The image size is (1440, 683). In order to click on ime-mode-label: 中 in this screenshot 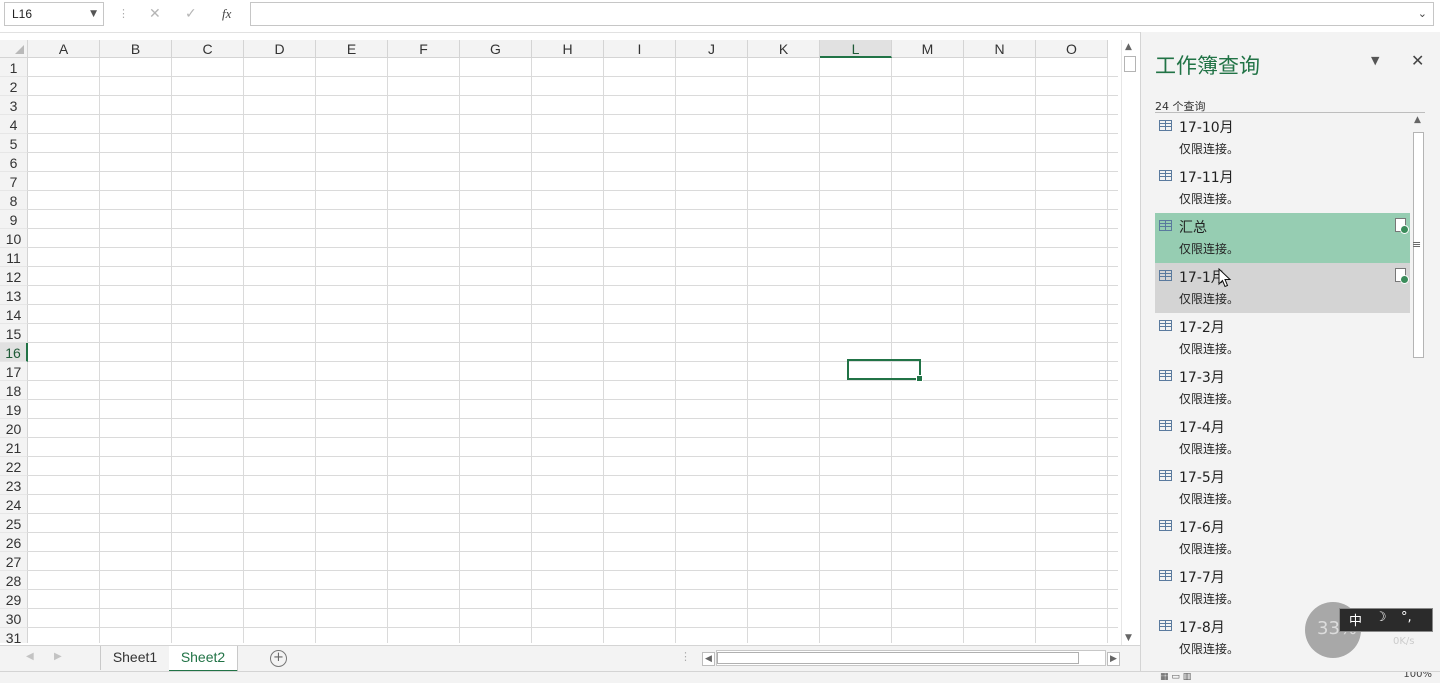, I will do `click(1355, 619)`.